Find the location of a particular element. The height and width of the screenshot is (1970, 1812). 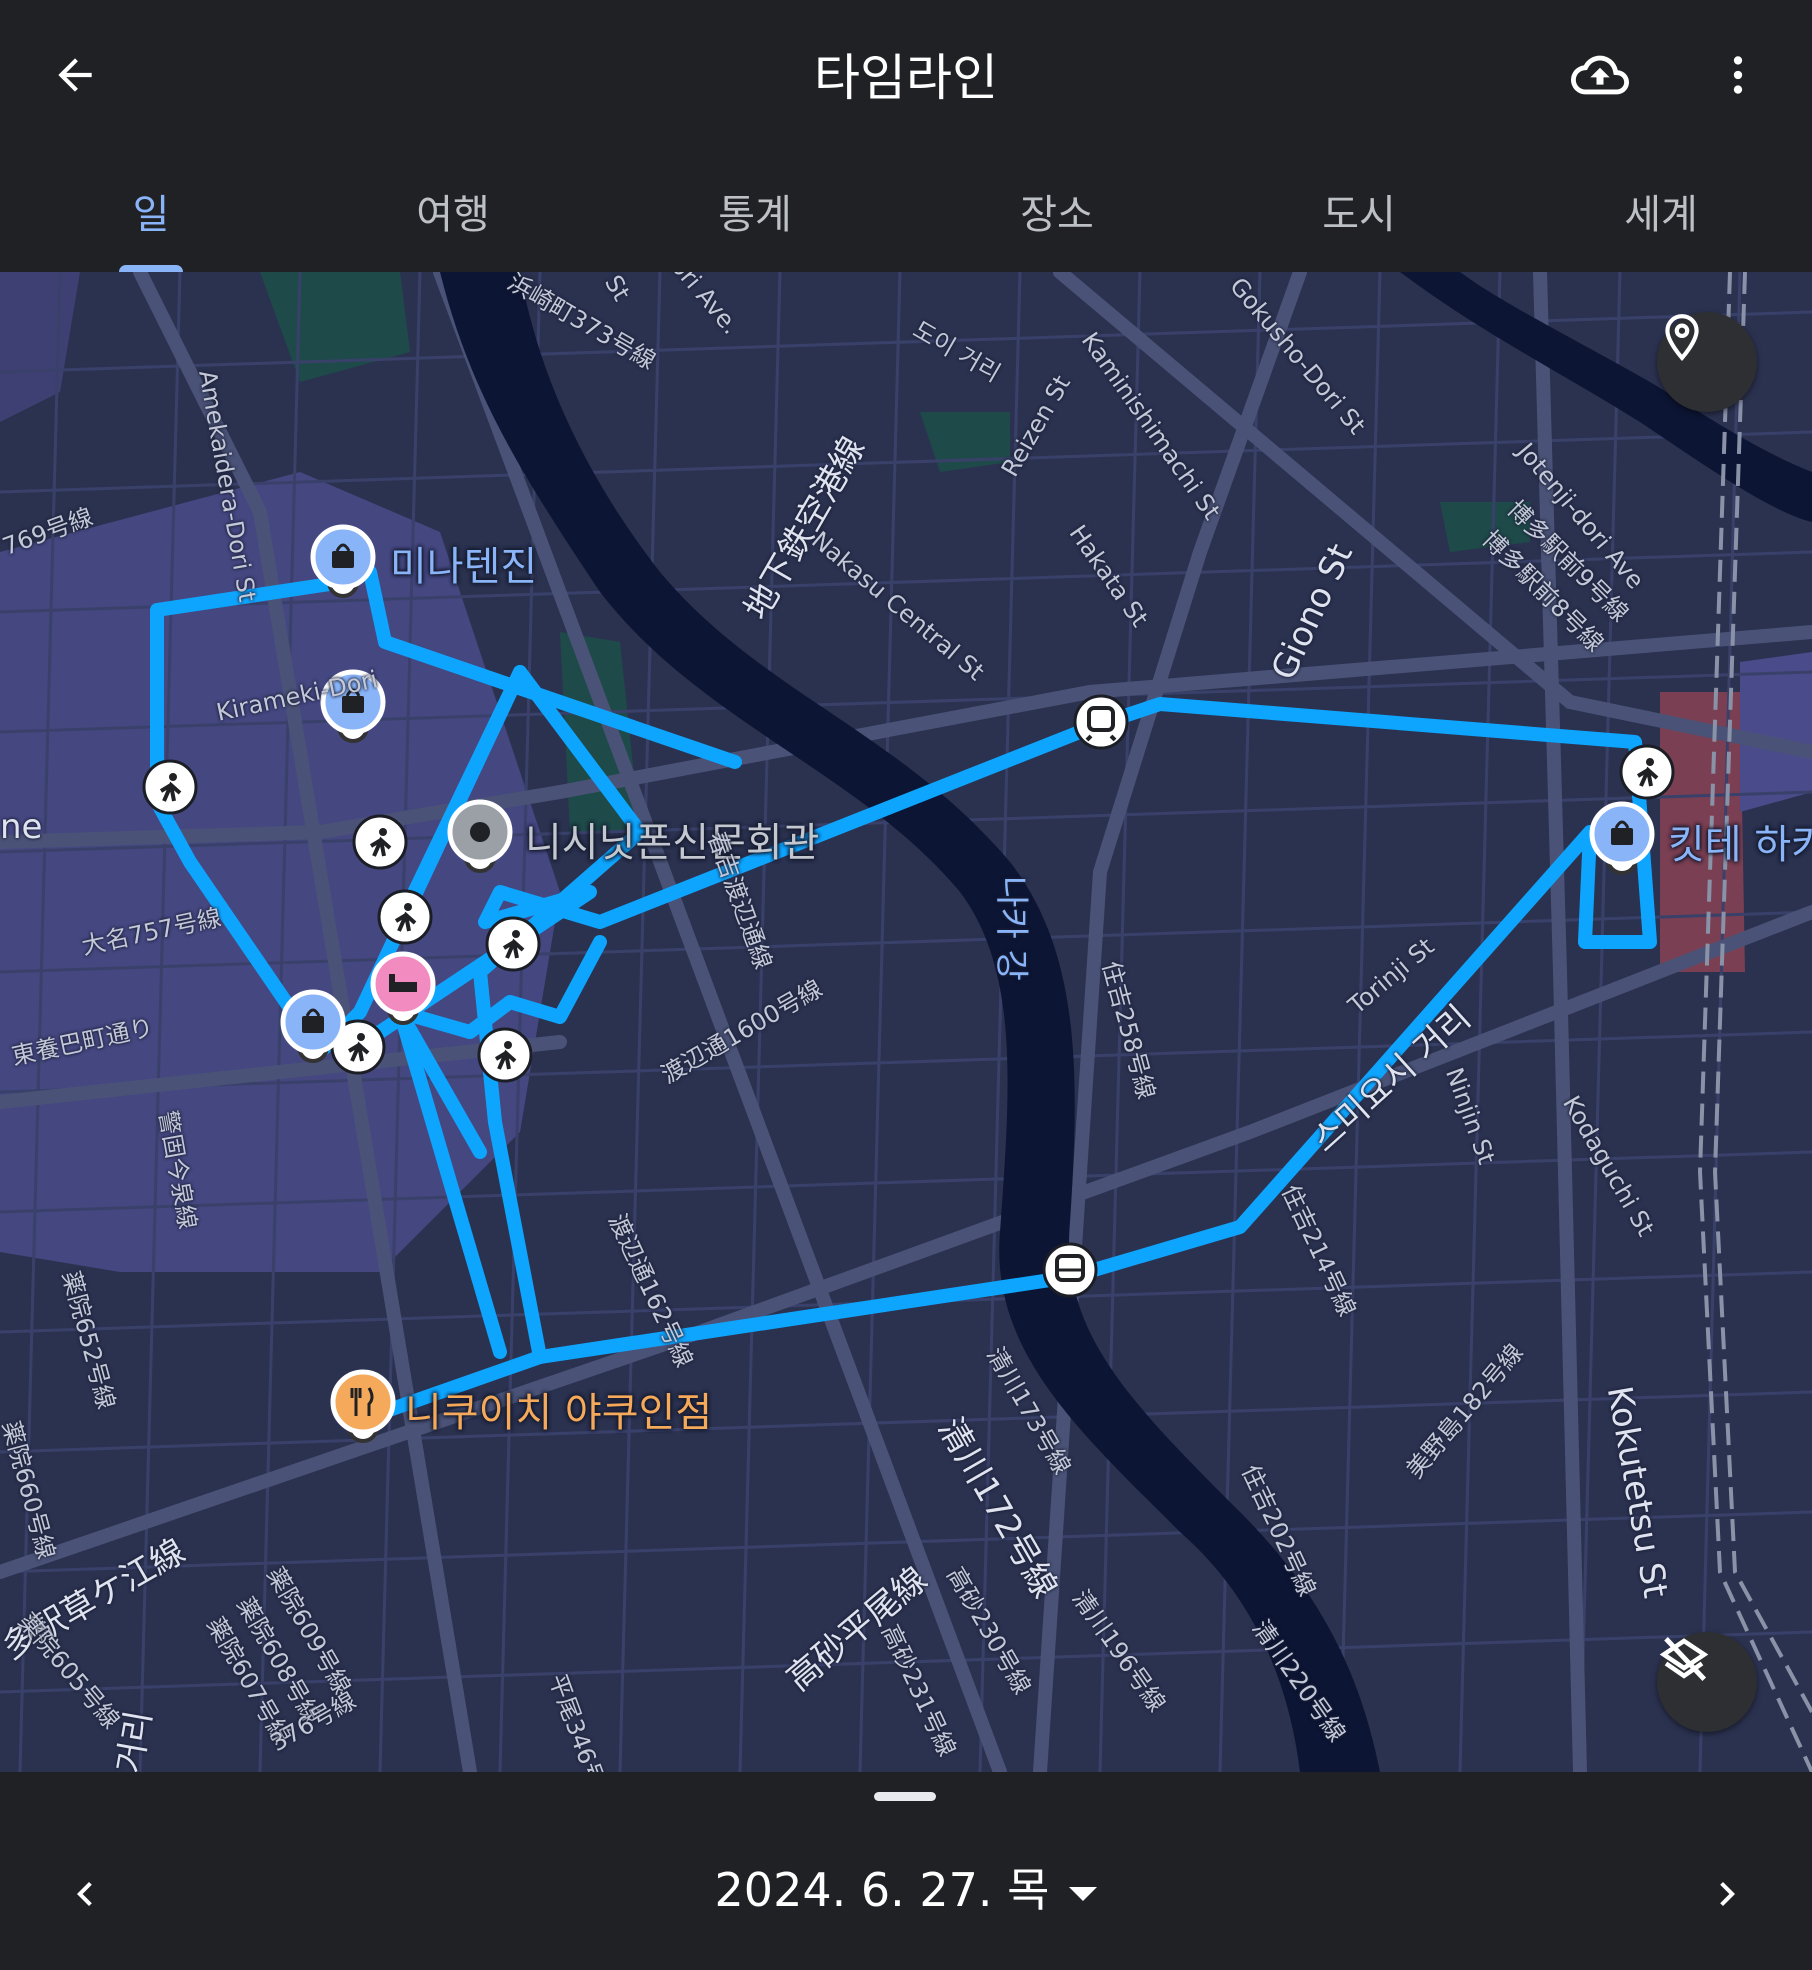

chevron-right-icon is located at coordinates (1727, 1894).